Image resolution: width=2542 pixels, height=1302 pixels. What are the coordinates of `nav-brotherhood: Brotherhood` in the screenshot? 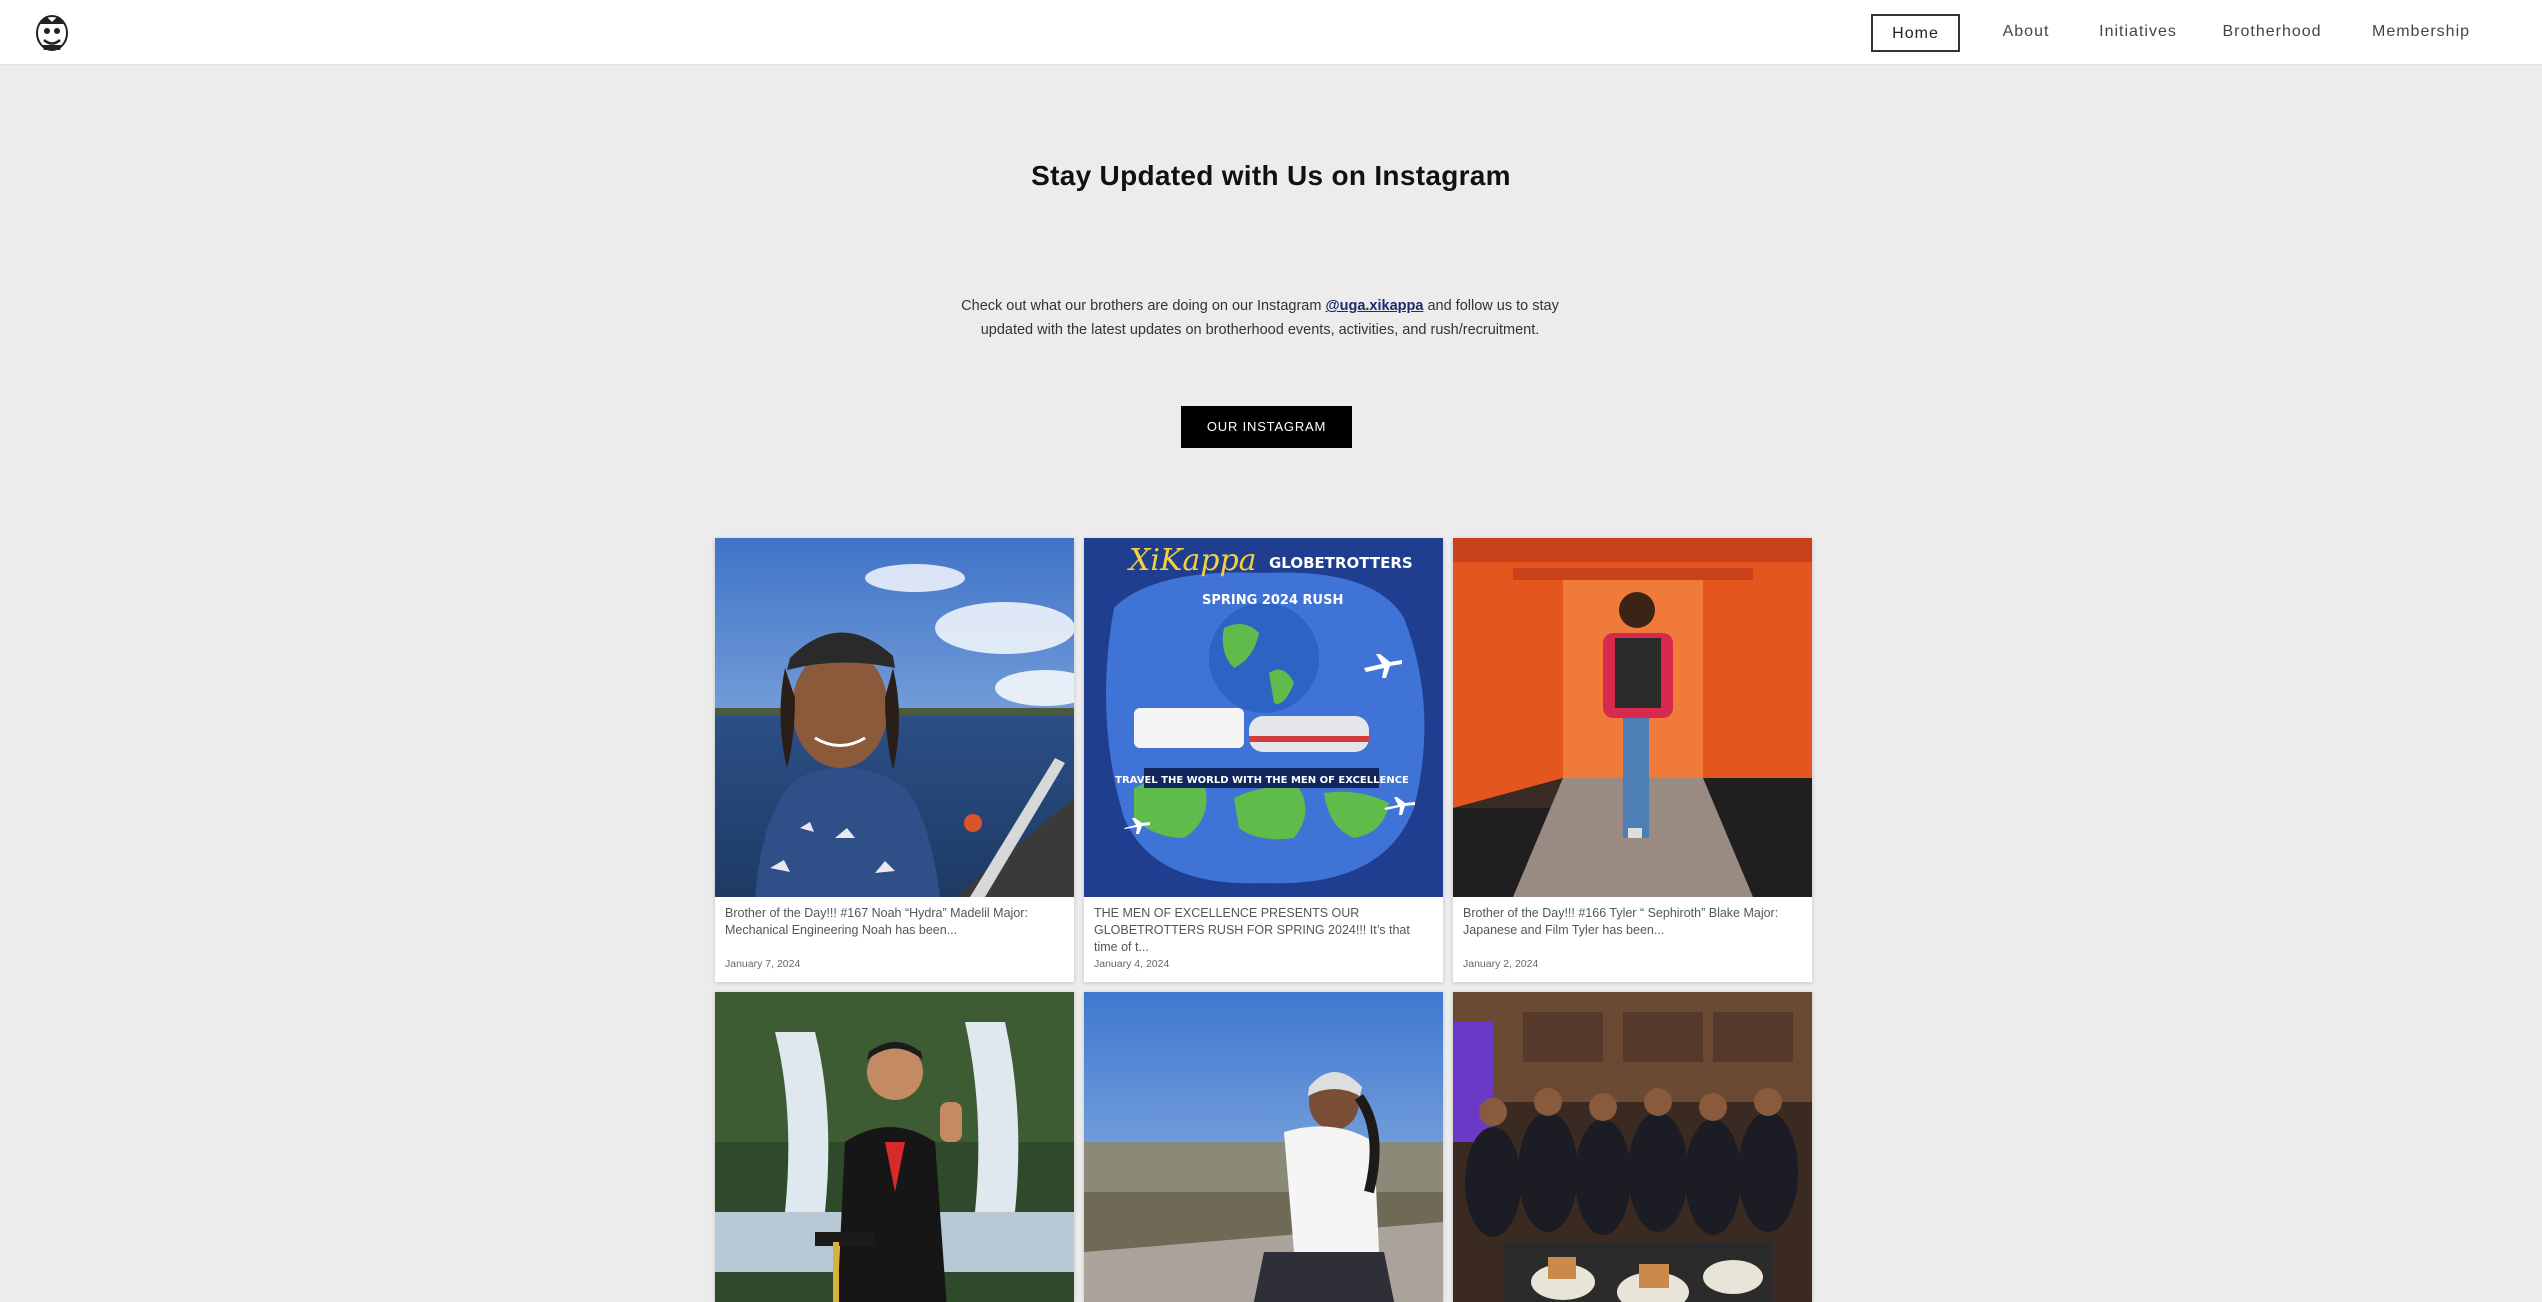 It's located at (2272, 33).